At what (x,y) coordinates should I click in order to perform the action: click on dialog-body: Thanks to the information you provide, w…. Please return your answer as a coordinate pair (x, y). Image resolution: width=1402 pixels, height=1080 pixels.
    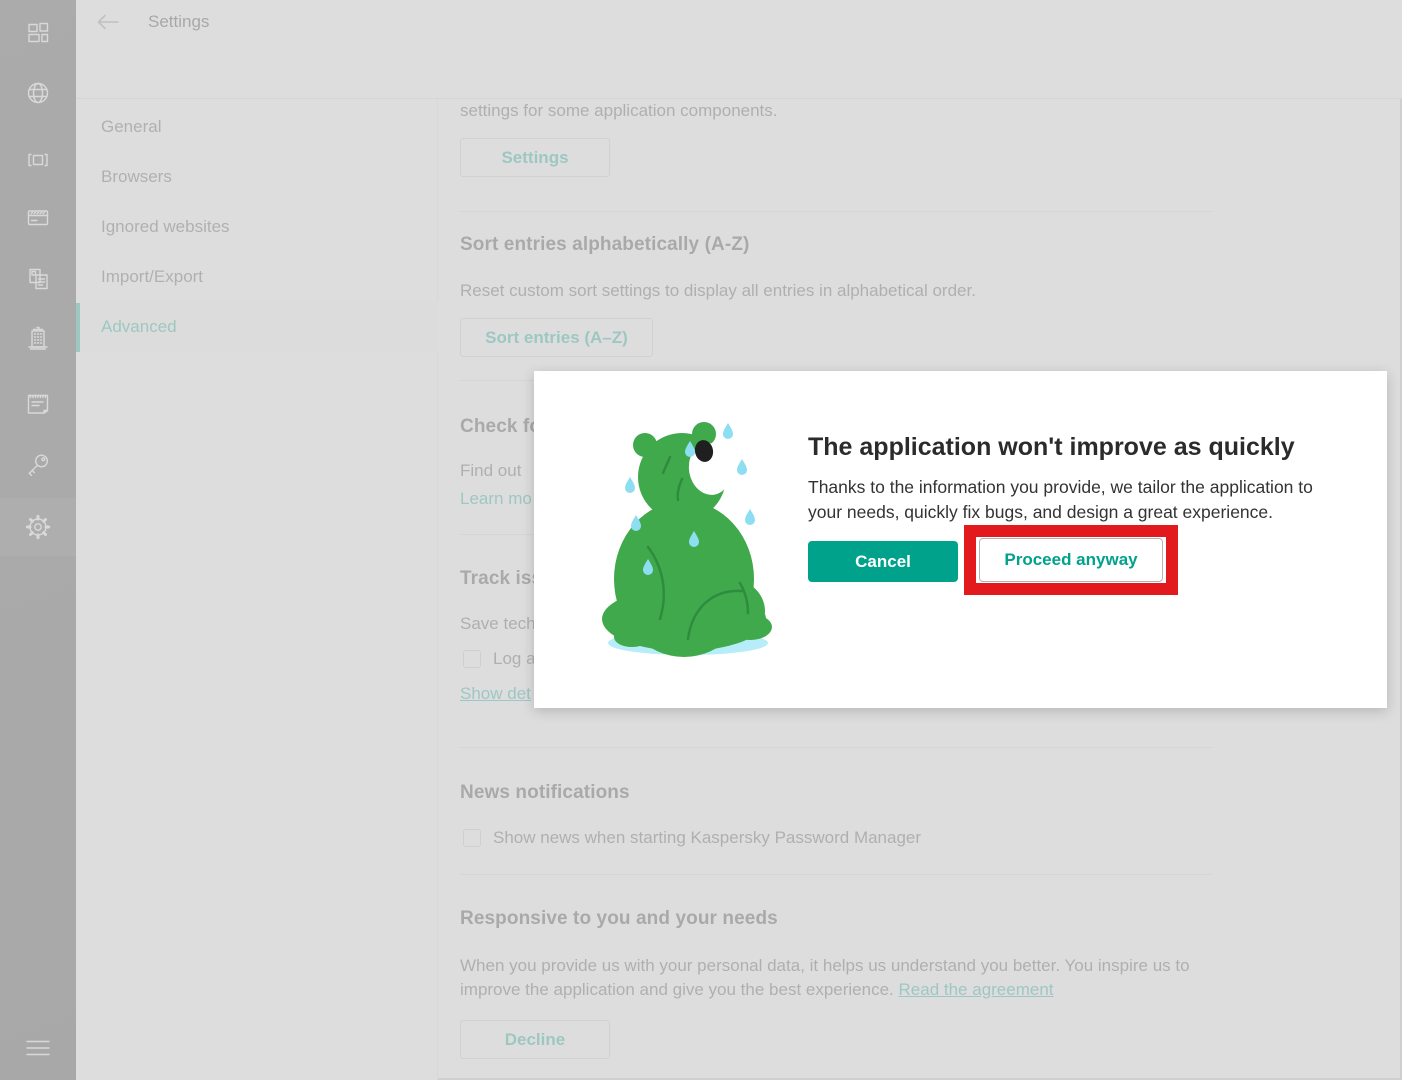
    Looking at the image, I should click on (1060, 499).